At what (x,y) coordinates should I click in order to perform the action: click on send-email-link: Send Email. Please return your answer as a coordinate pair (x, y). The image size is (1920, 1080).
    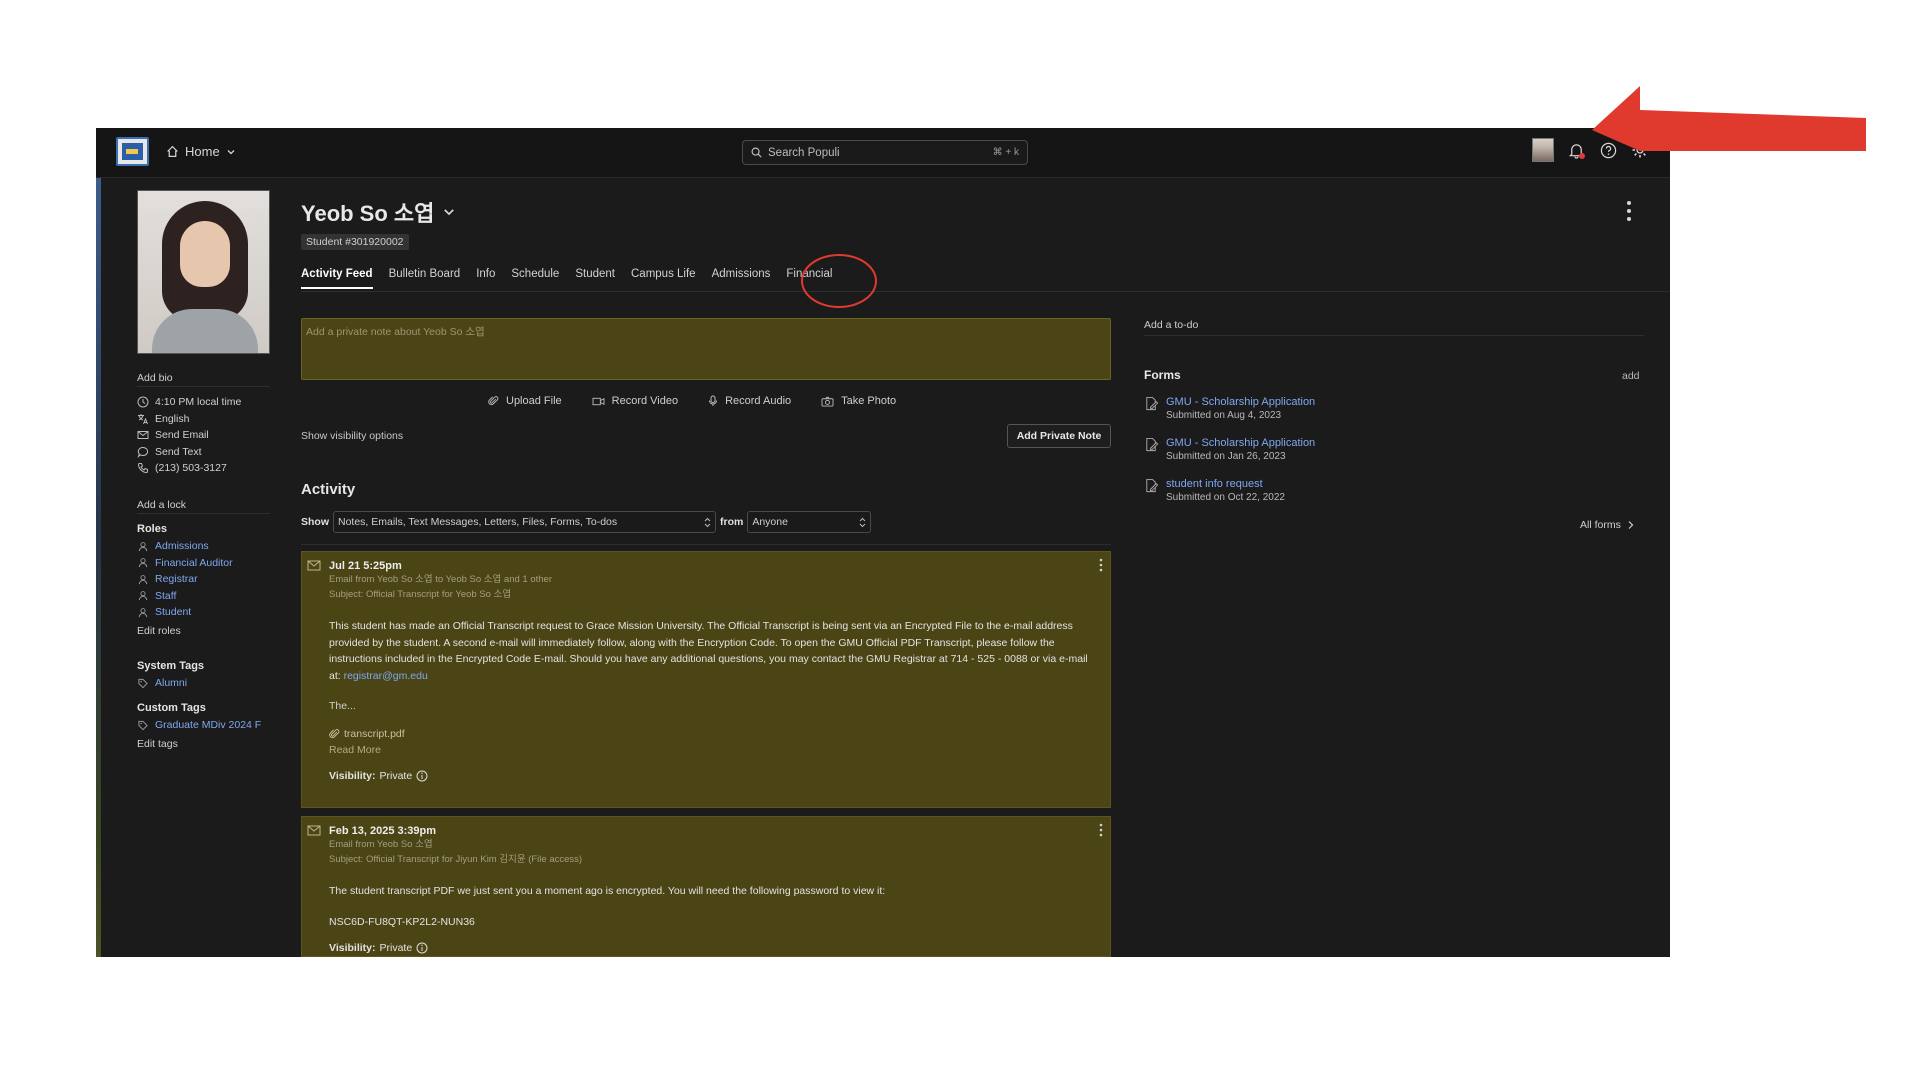
    Looking at the image, I should click on (207, 435).